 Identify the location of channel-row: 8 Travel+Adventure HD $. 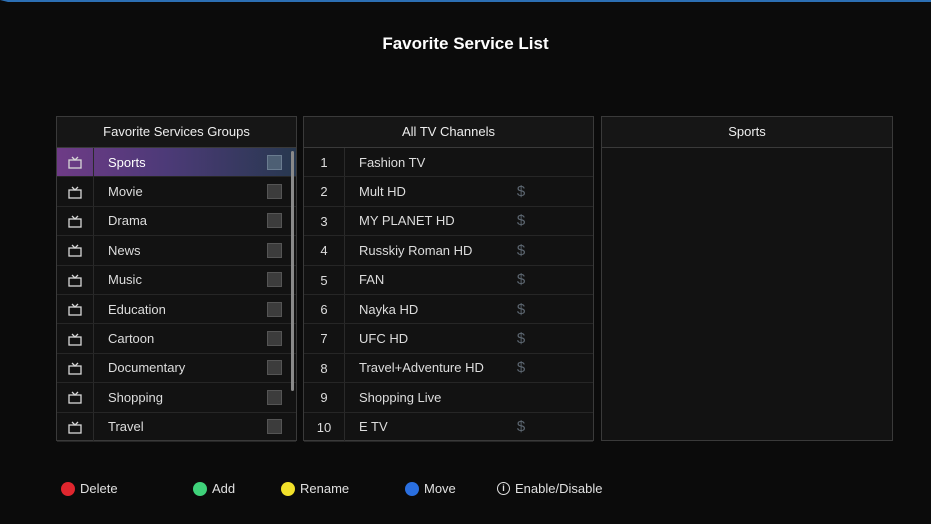
(448, 368).